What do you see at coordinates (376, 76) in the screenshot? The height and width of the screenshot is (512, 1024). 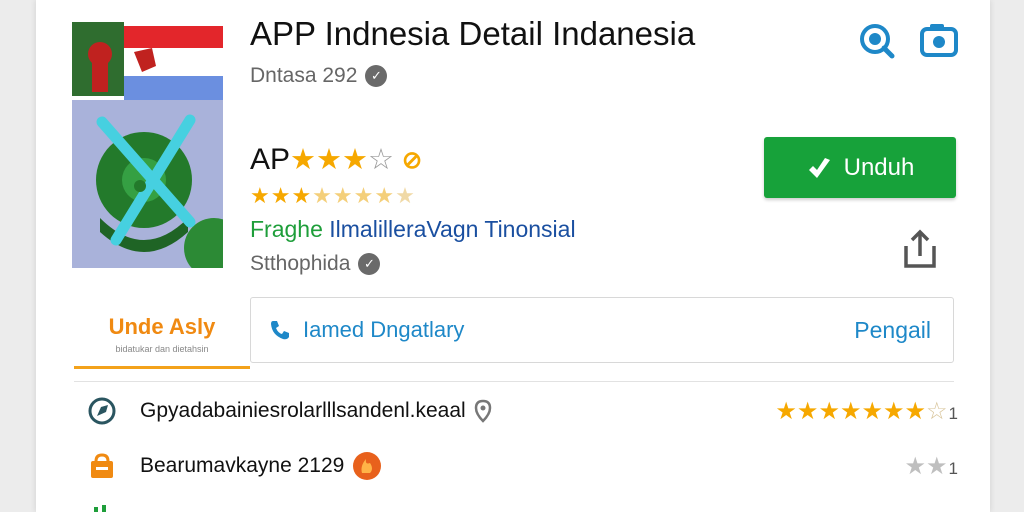 I see `verified-icon: ✓` at bounding box center [376, 76].